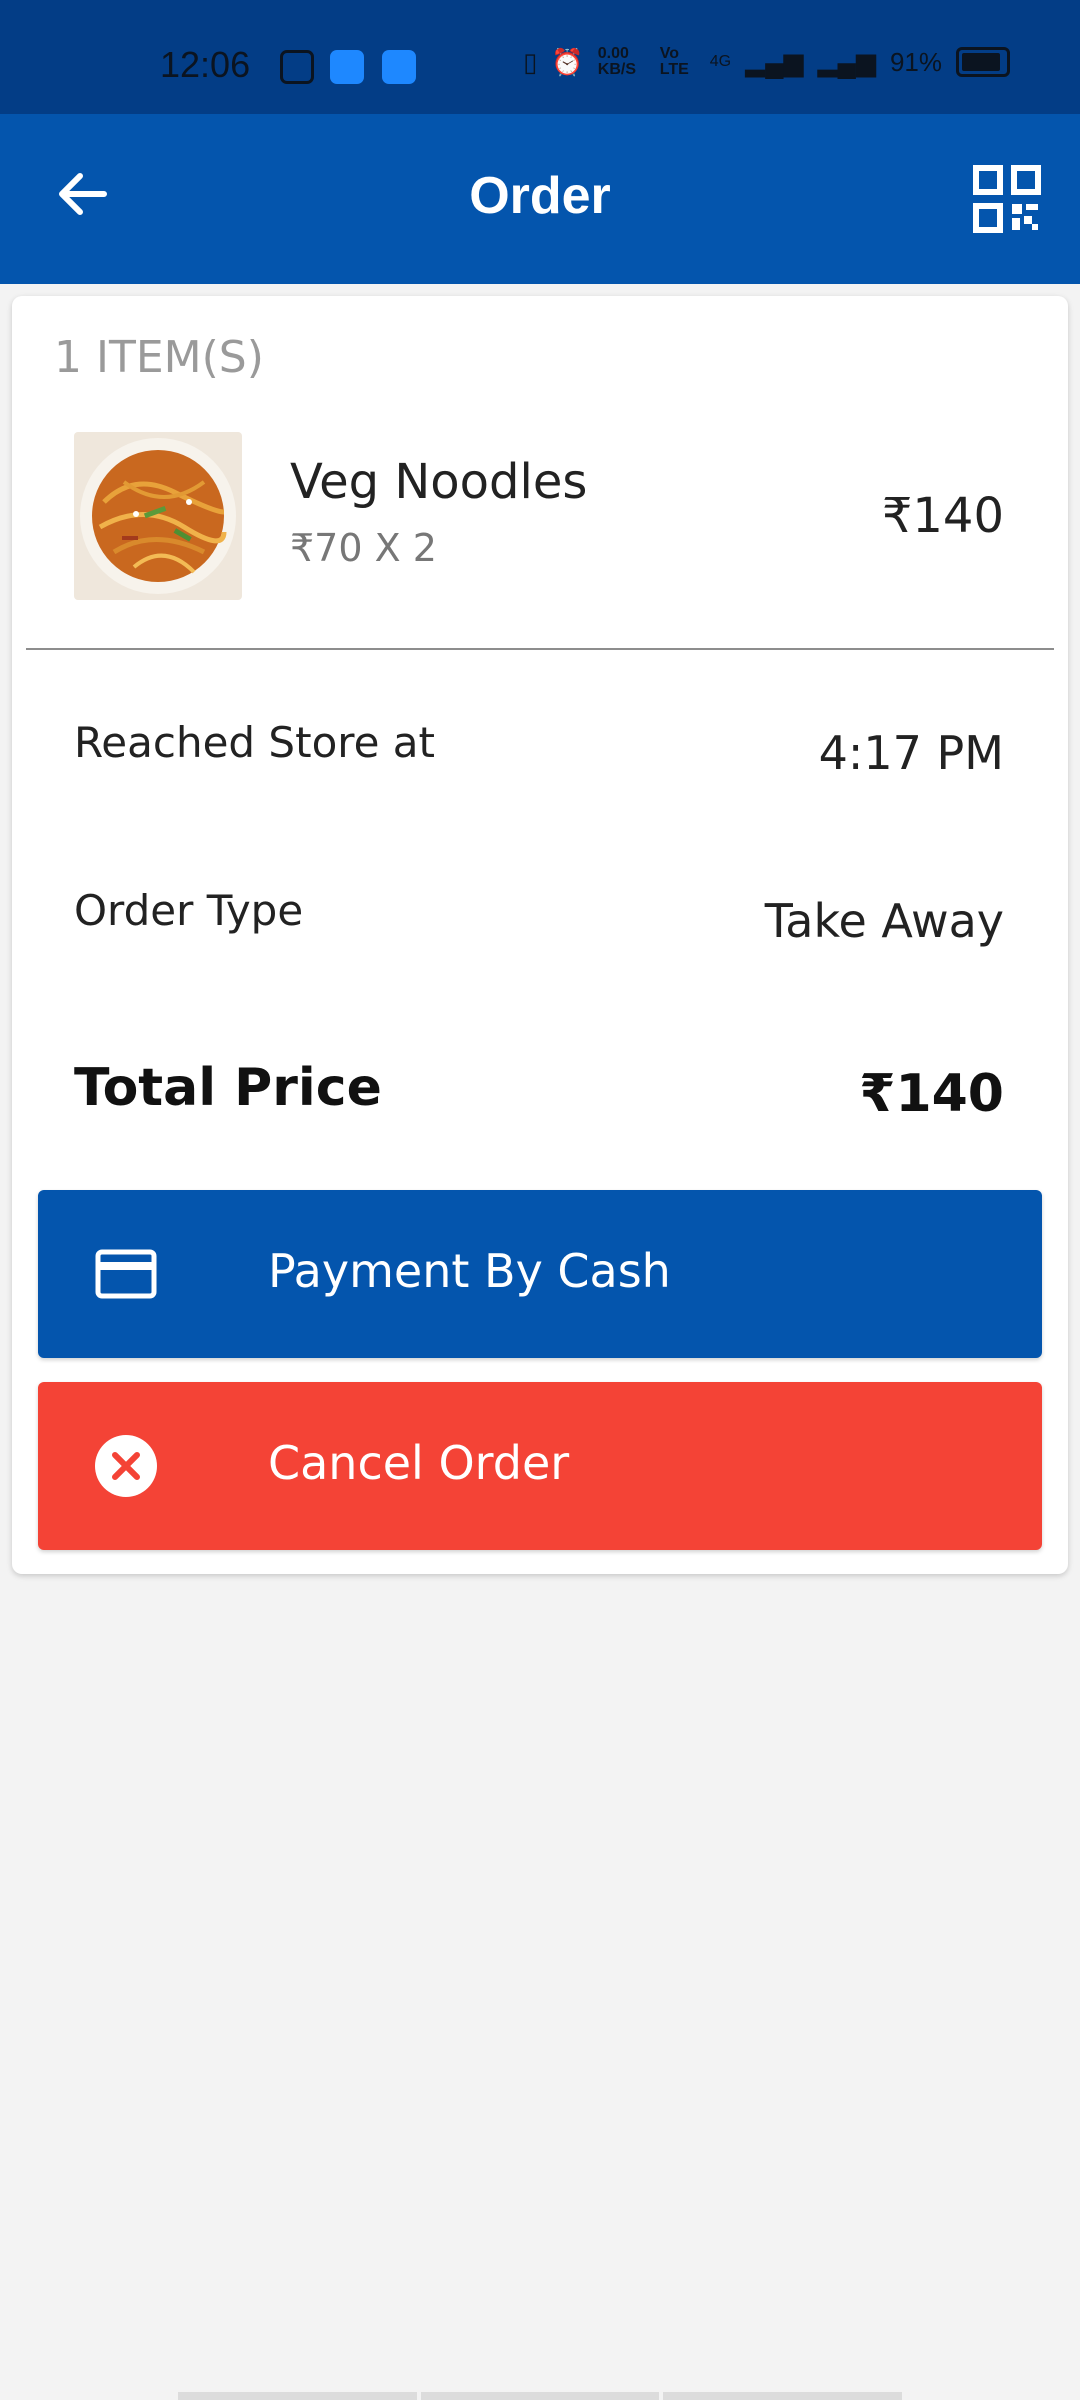 Image resolution: width=1080 pixels, height=2400 pixels. Describe the element at coordinates (540, 196) in the screenshot. I see `page-title: Order` at that location.